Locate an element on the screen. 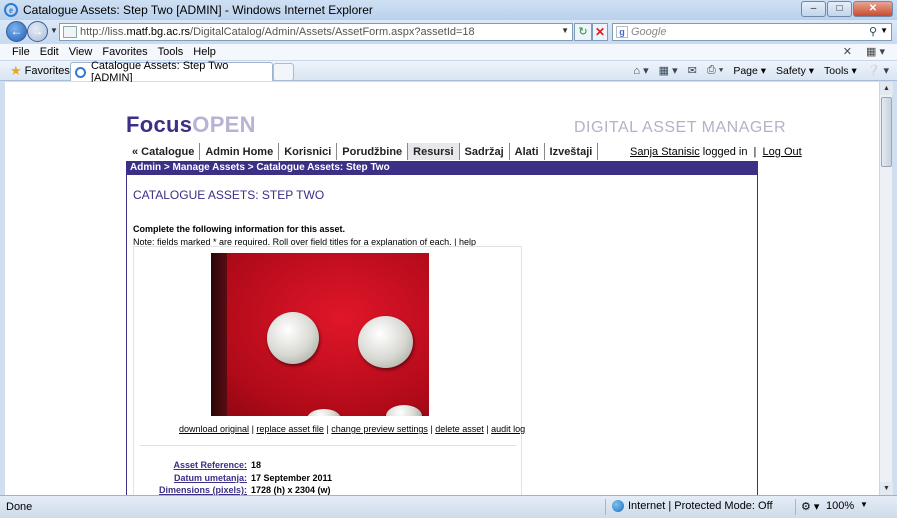  meta-key: Asset Reference: is located at coordinates (210, 465).